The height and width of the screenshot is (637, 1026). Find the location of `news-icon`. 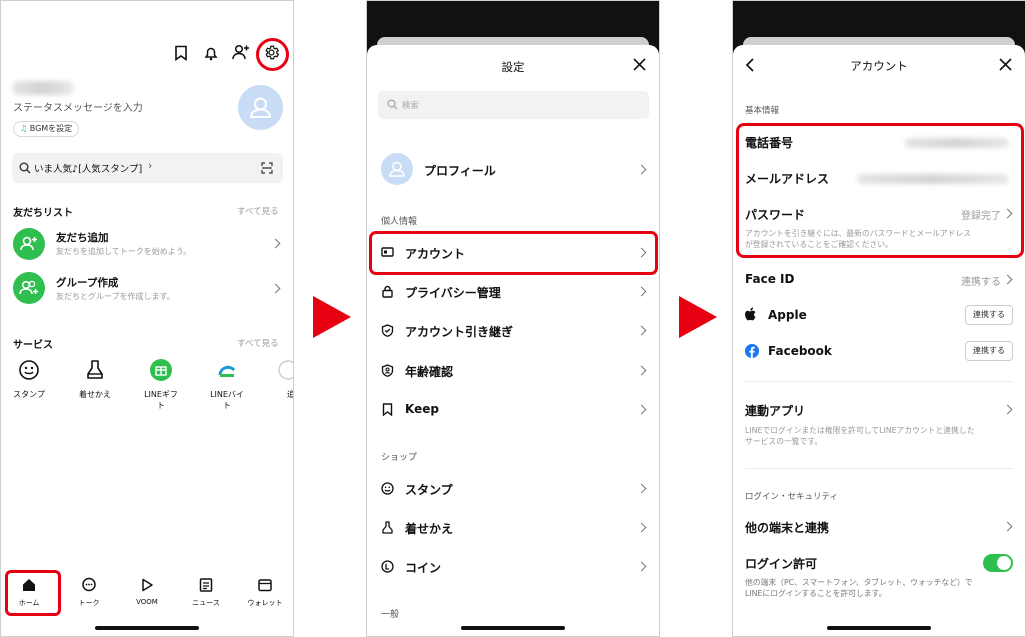

news-icon is located at coordinates (206, 585).